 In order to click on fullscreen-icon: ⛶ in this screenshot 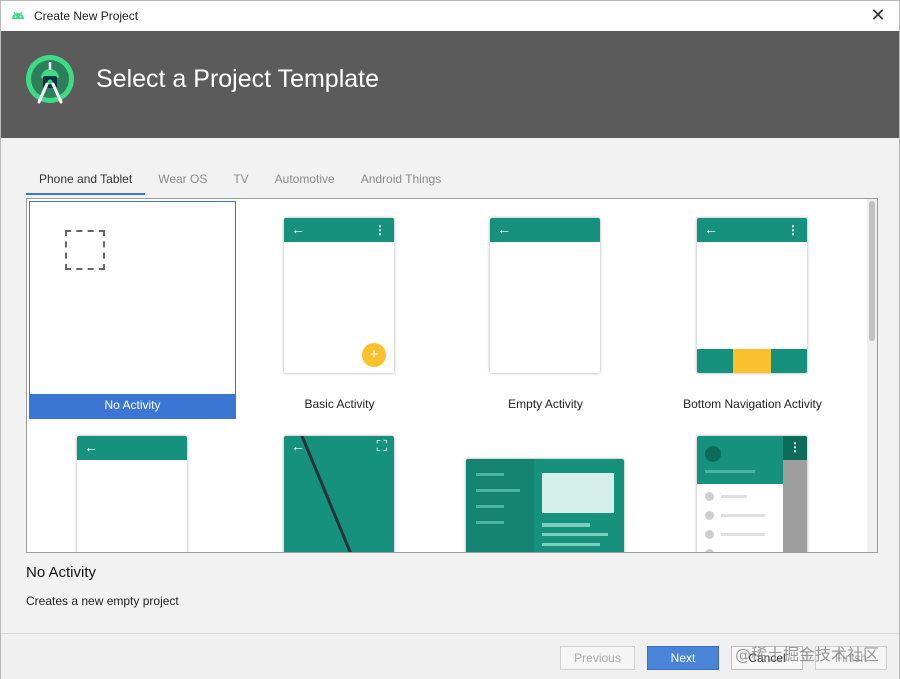, I will do `click(381, 446)`.